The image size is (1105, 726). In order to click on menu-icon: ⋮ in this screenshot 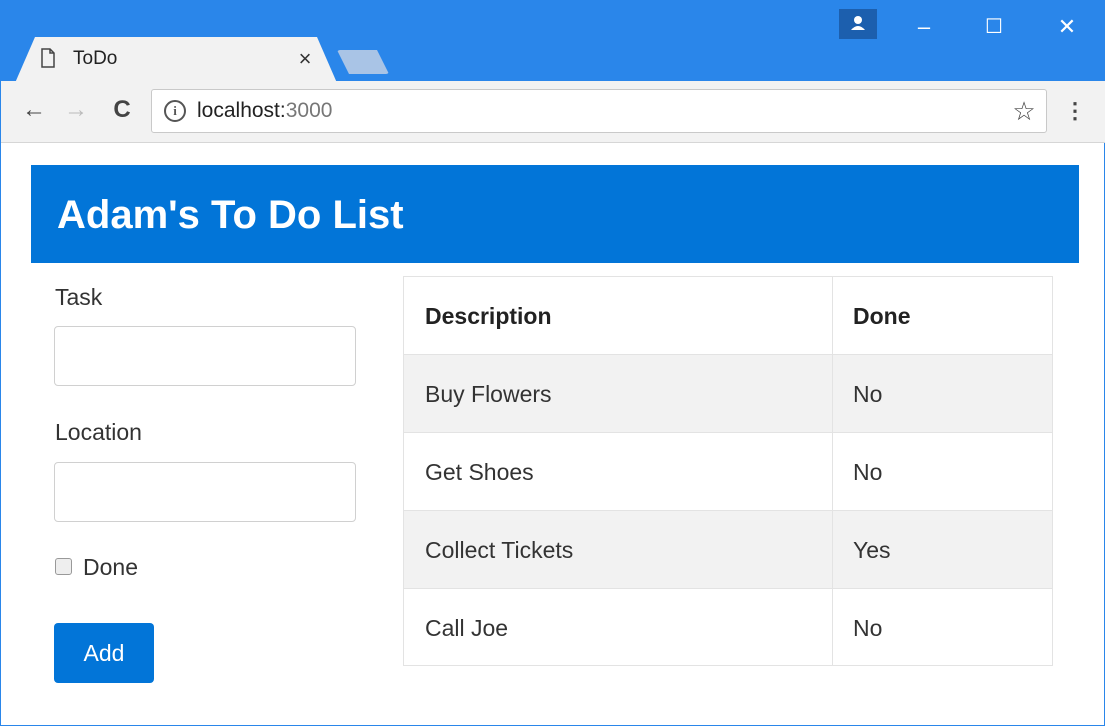, I will do `click(1075, 111)`.